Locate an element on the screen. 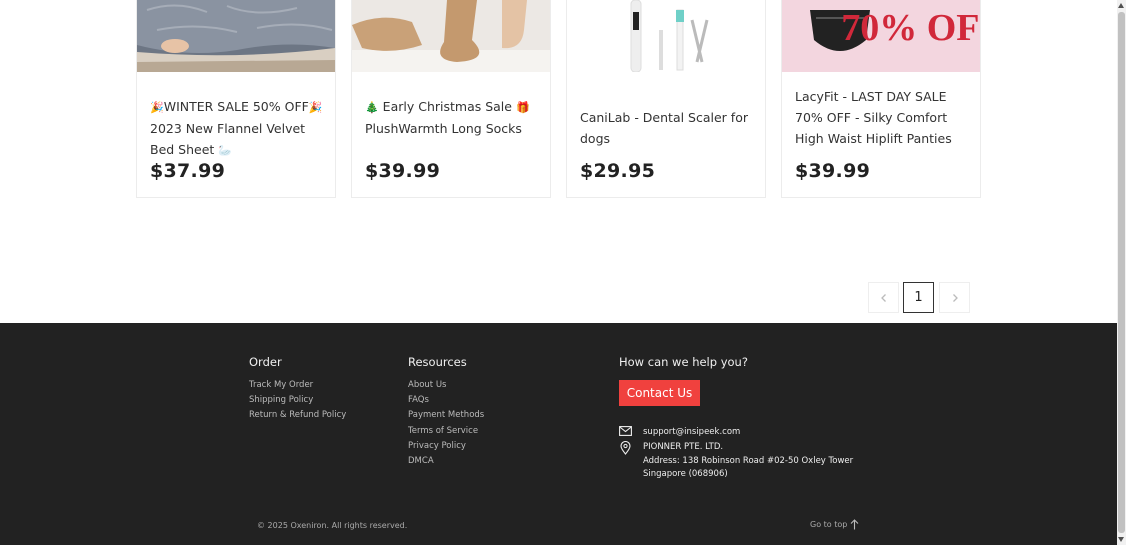 The height and width of the screenshot is (545, 1126). footer-link: Payment Methods is located at coordinates (446, 415).